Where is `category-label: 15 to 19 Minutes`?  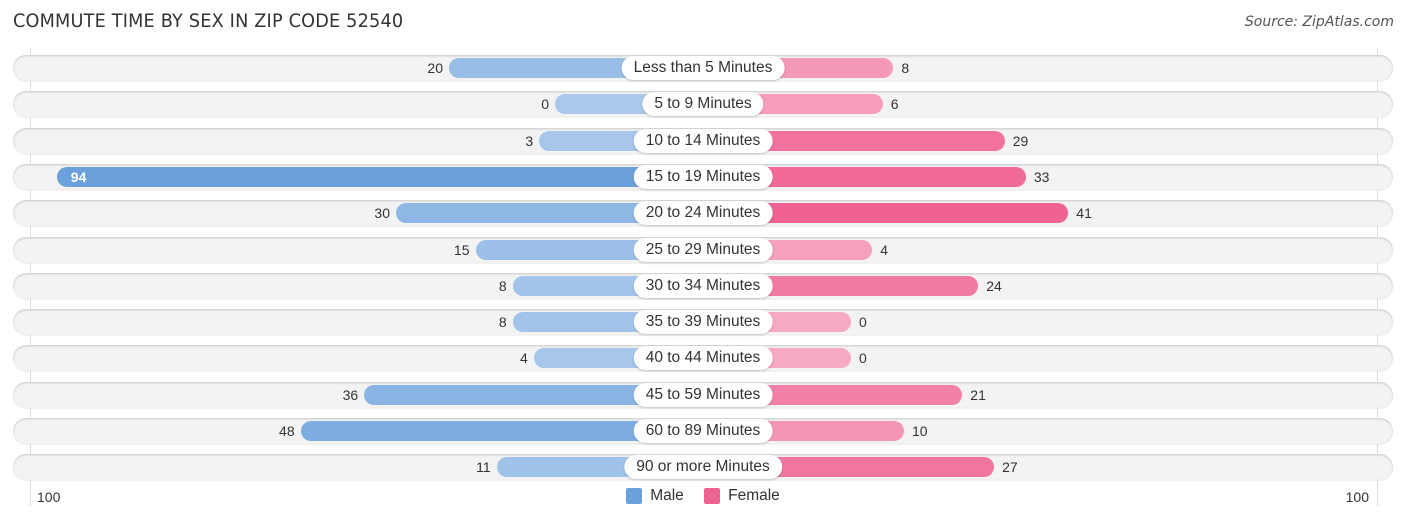 category-label: 15 to 19 Minutes is located at coordinates (703, 176).